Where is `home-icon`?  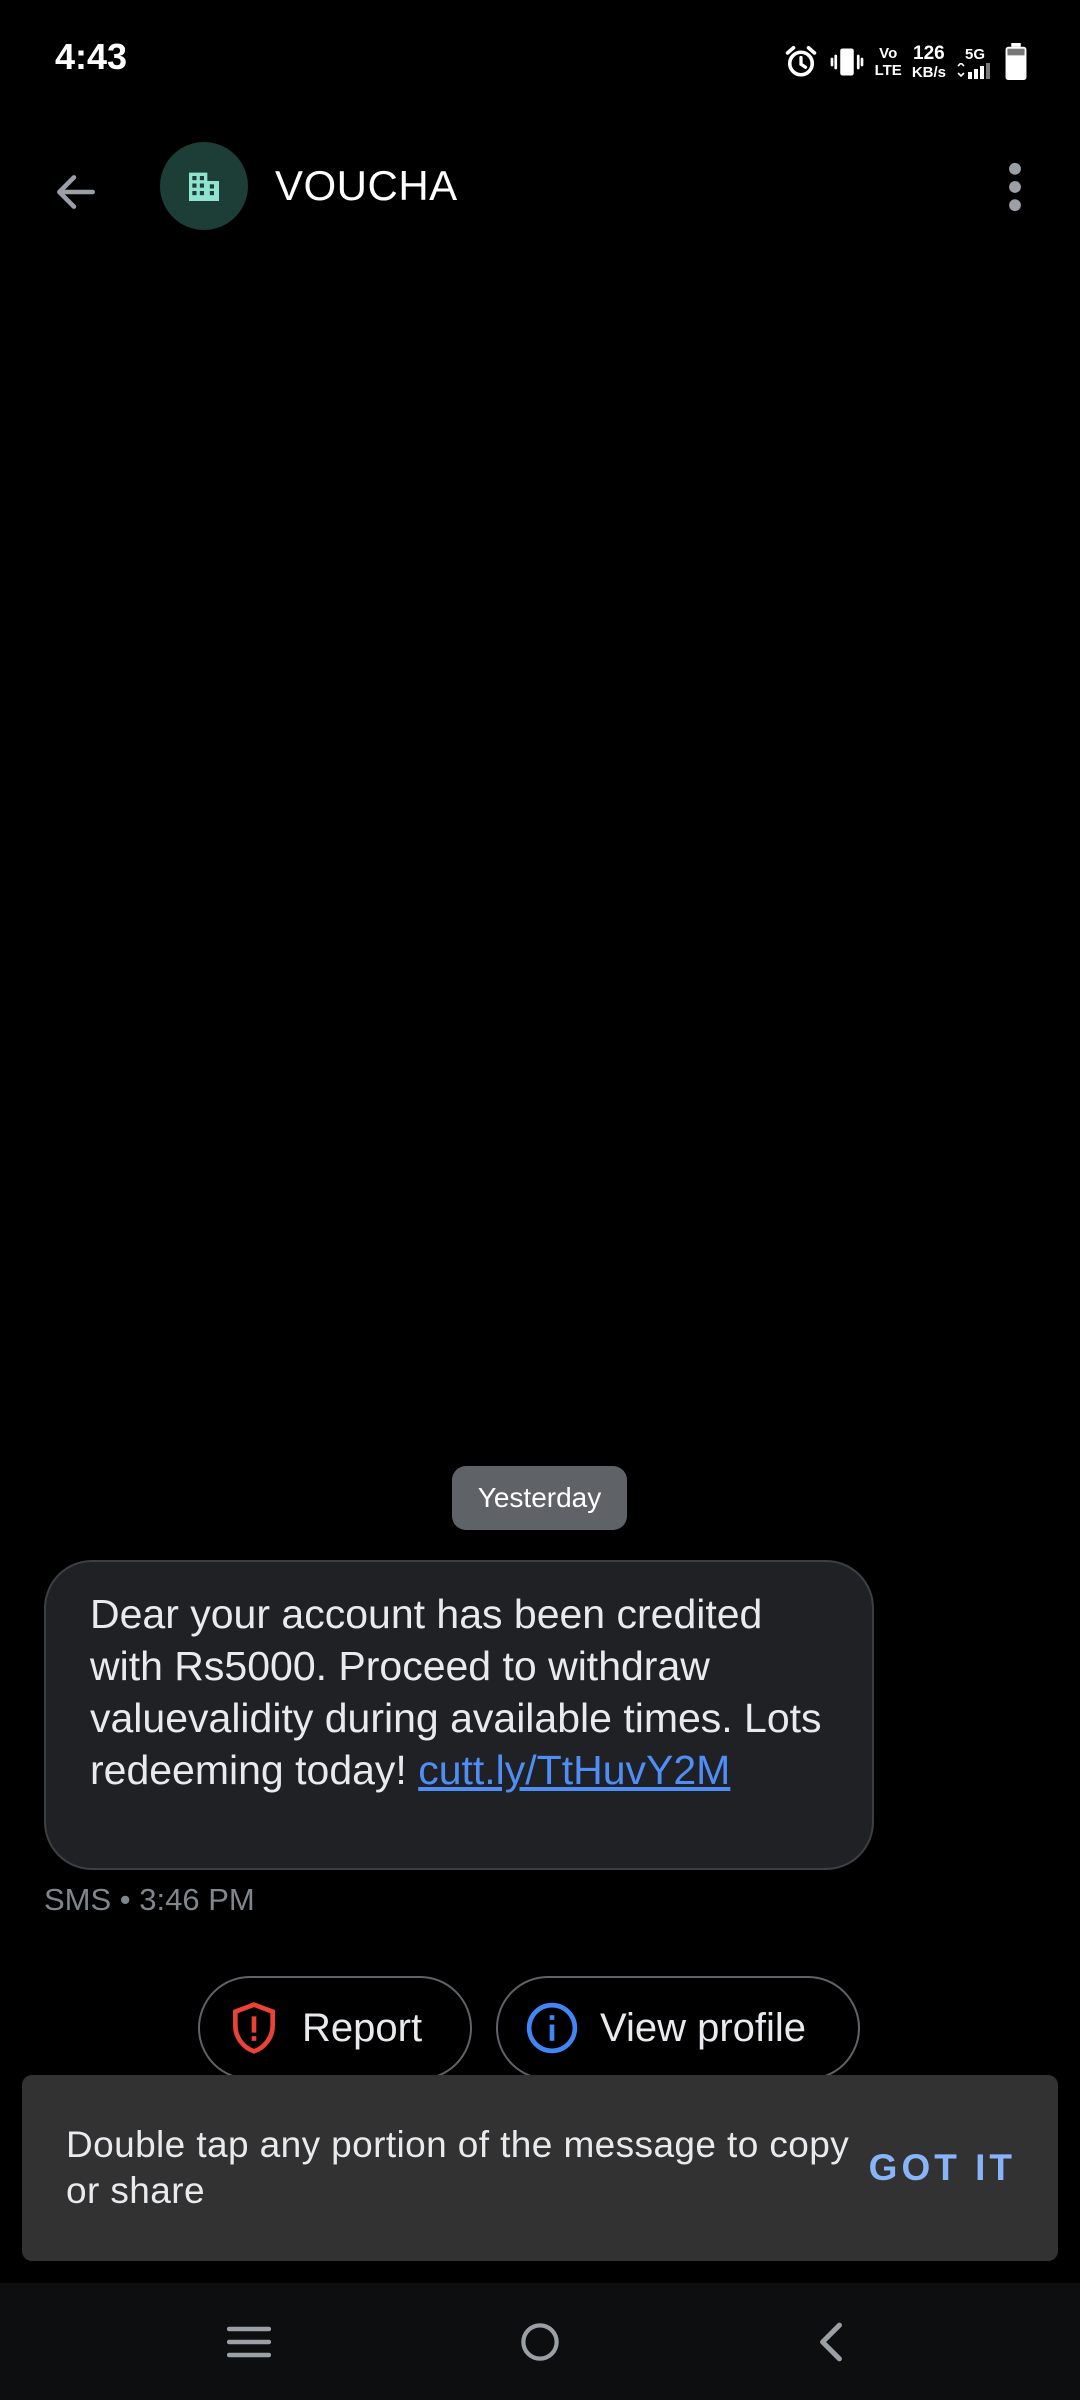 home-icon is located at coordinates (540, 2342).